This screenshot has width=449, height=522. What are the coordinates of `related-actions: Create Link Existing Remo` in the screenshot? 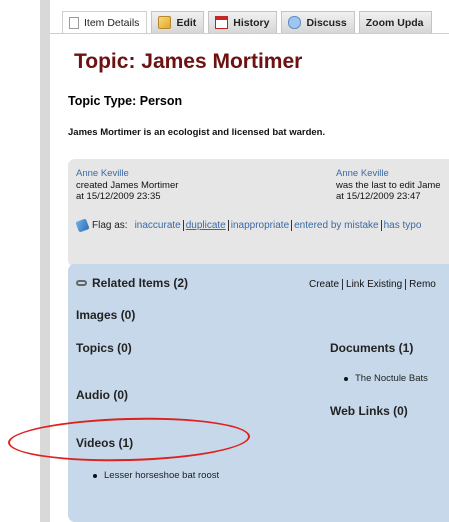 It's located at (374, 284).